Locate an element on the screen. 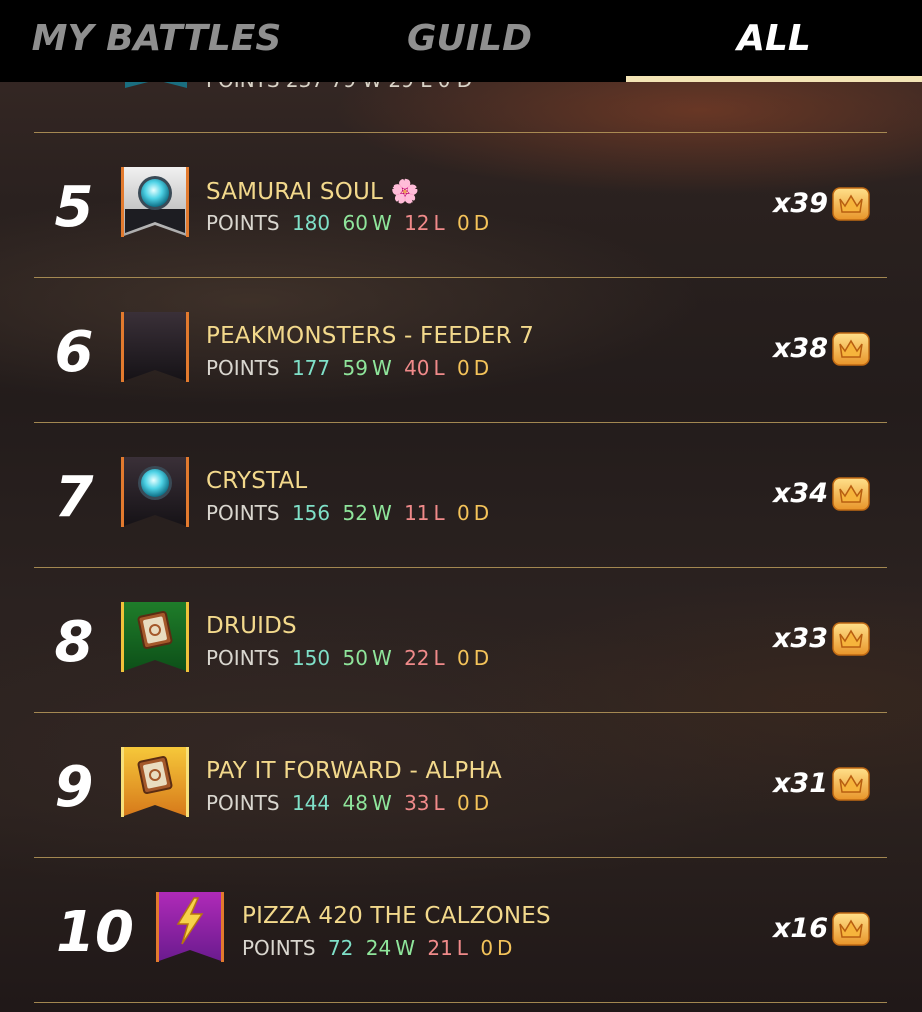 The image size is (922, 1012). dark-banner-icon is located at coordinates (155, 347).